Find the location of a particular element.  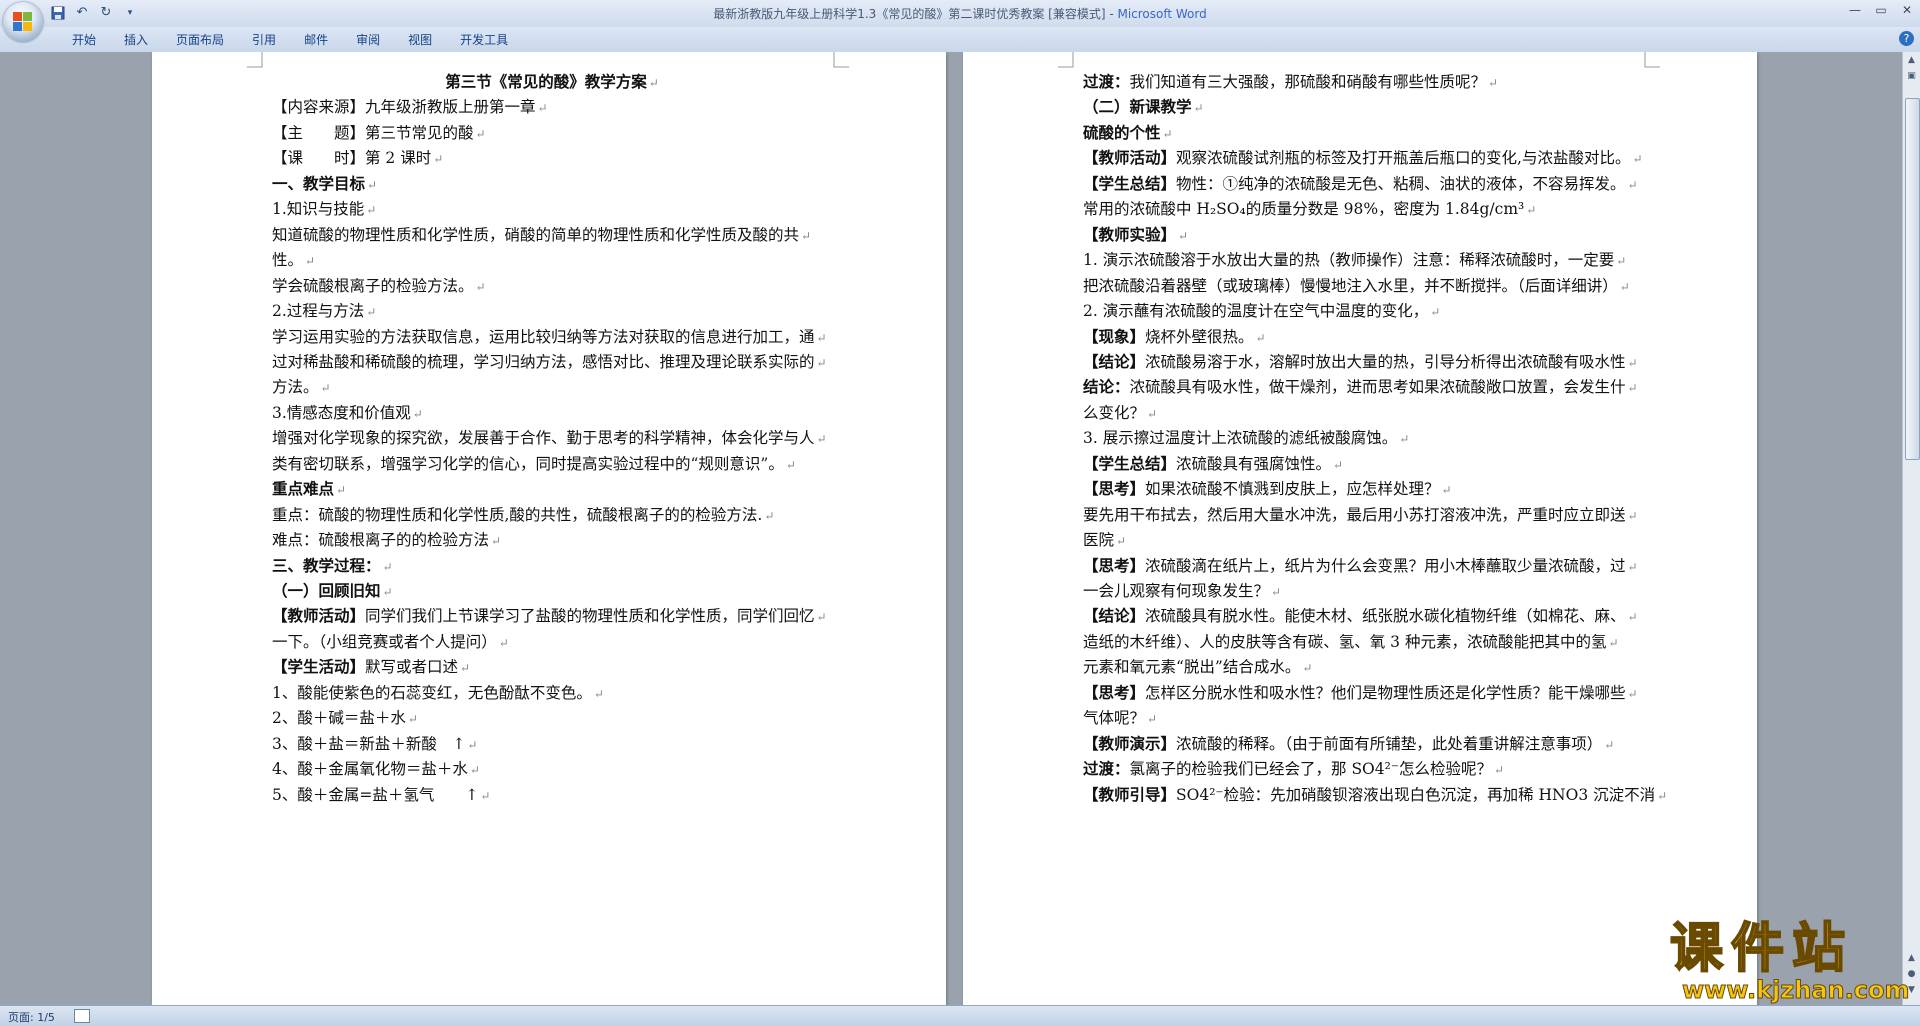

ribbon-tab: 开始 is located at coordinates (84, 40).